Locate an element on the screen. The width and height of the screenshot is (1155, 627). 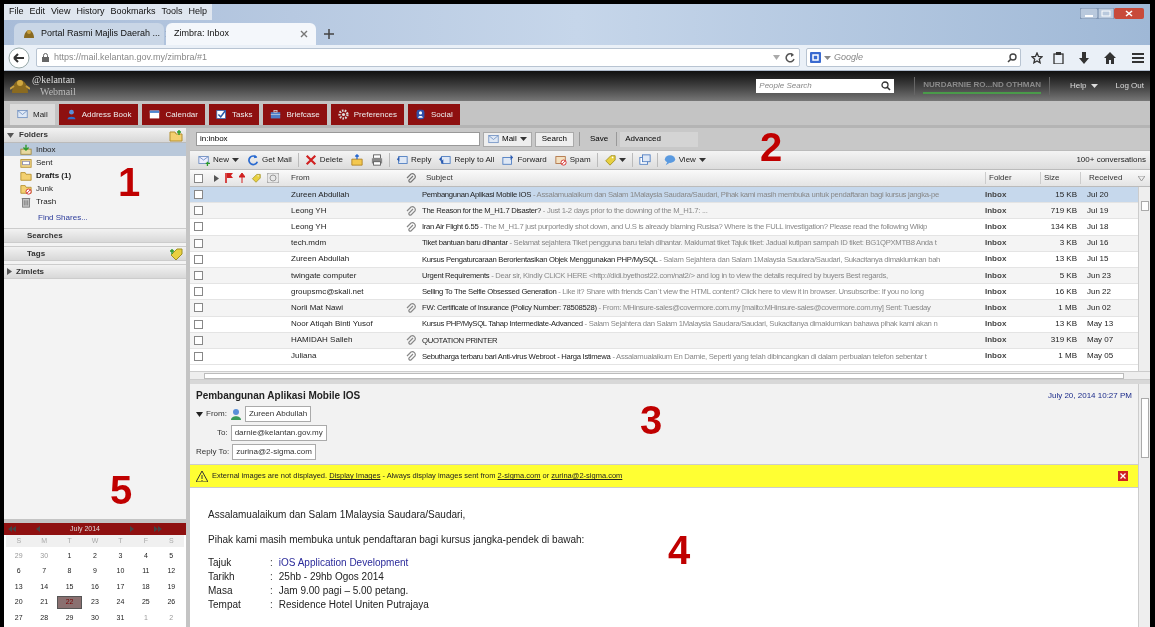
section-header: Zimlets is located at coordinates (95, 271).